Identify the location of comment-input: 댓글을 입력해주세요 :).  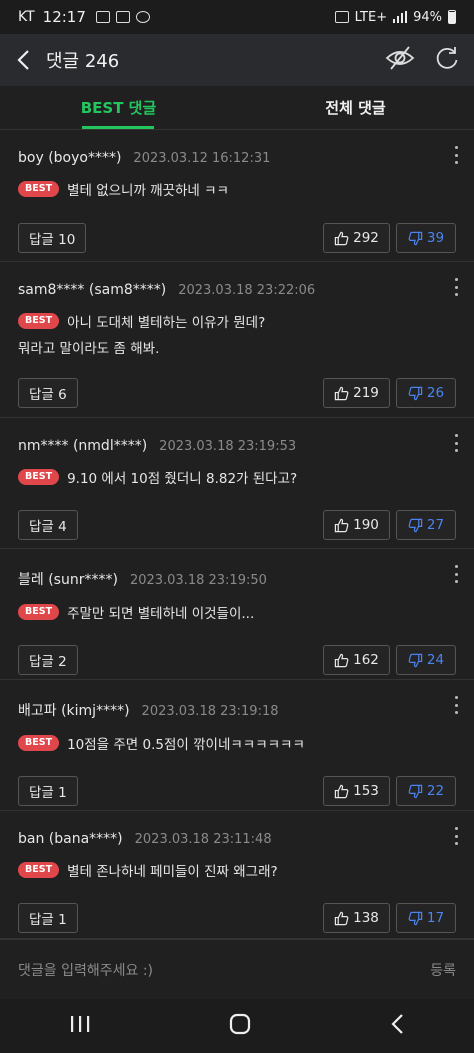
(85, 970).